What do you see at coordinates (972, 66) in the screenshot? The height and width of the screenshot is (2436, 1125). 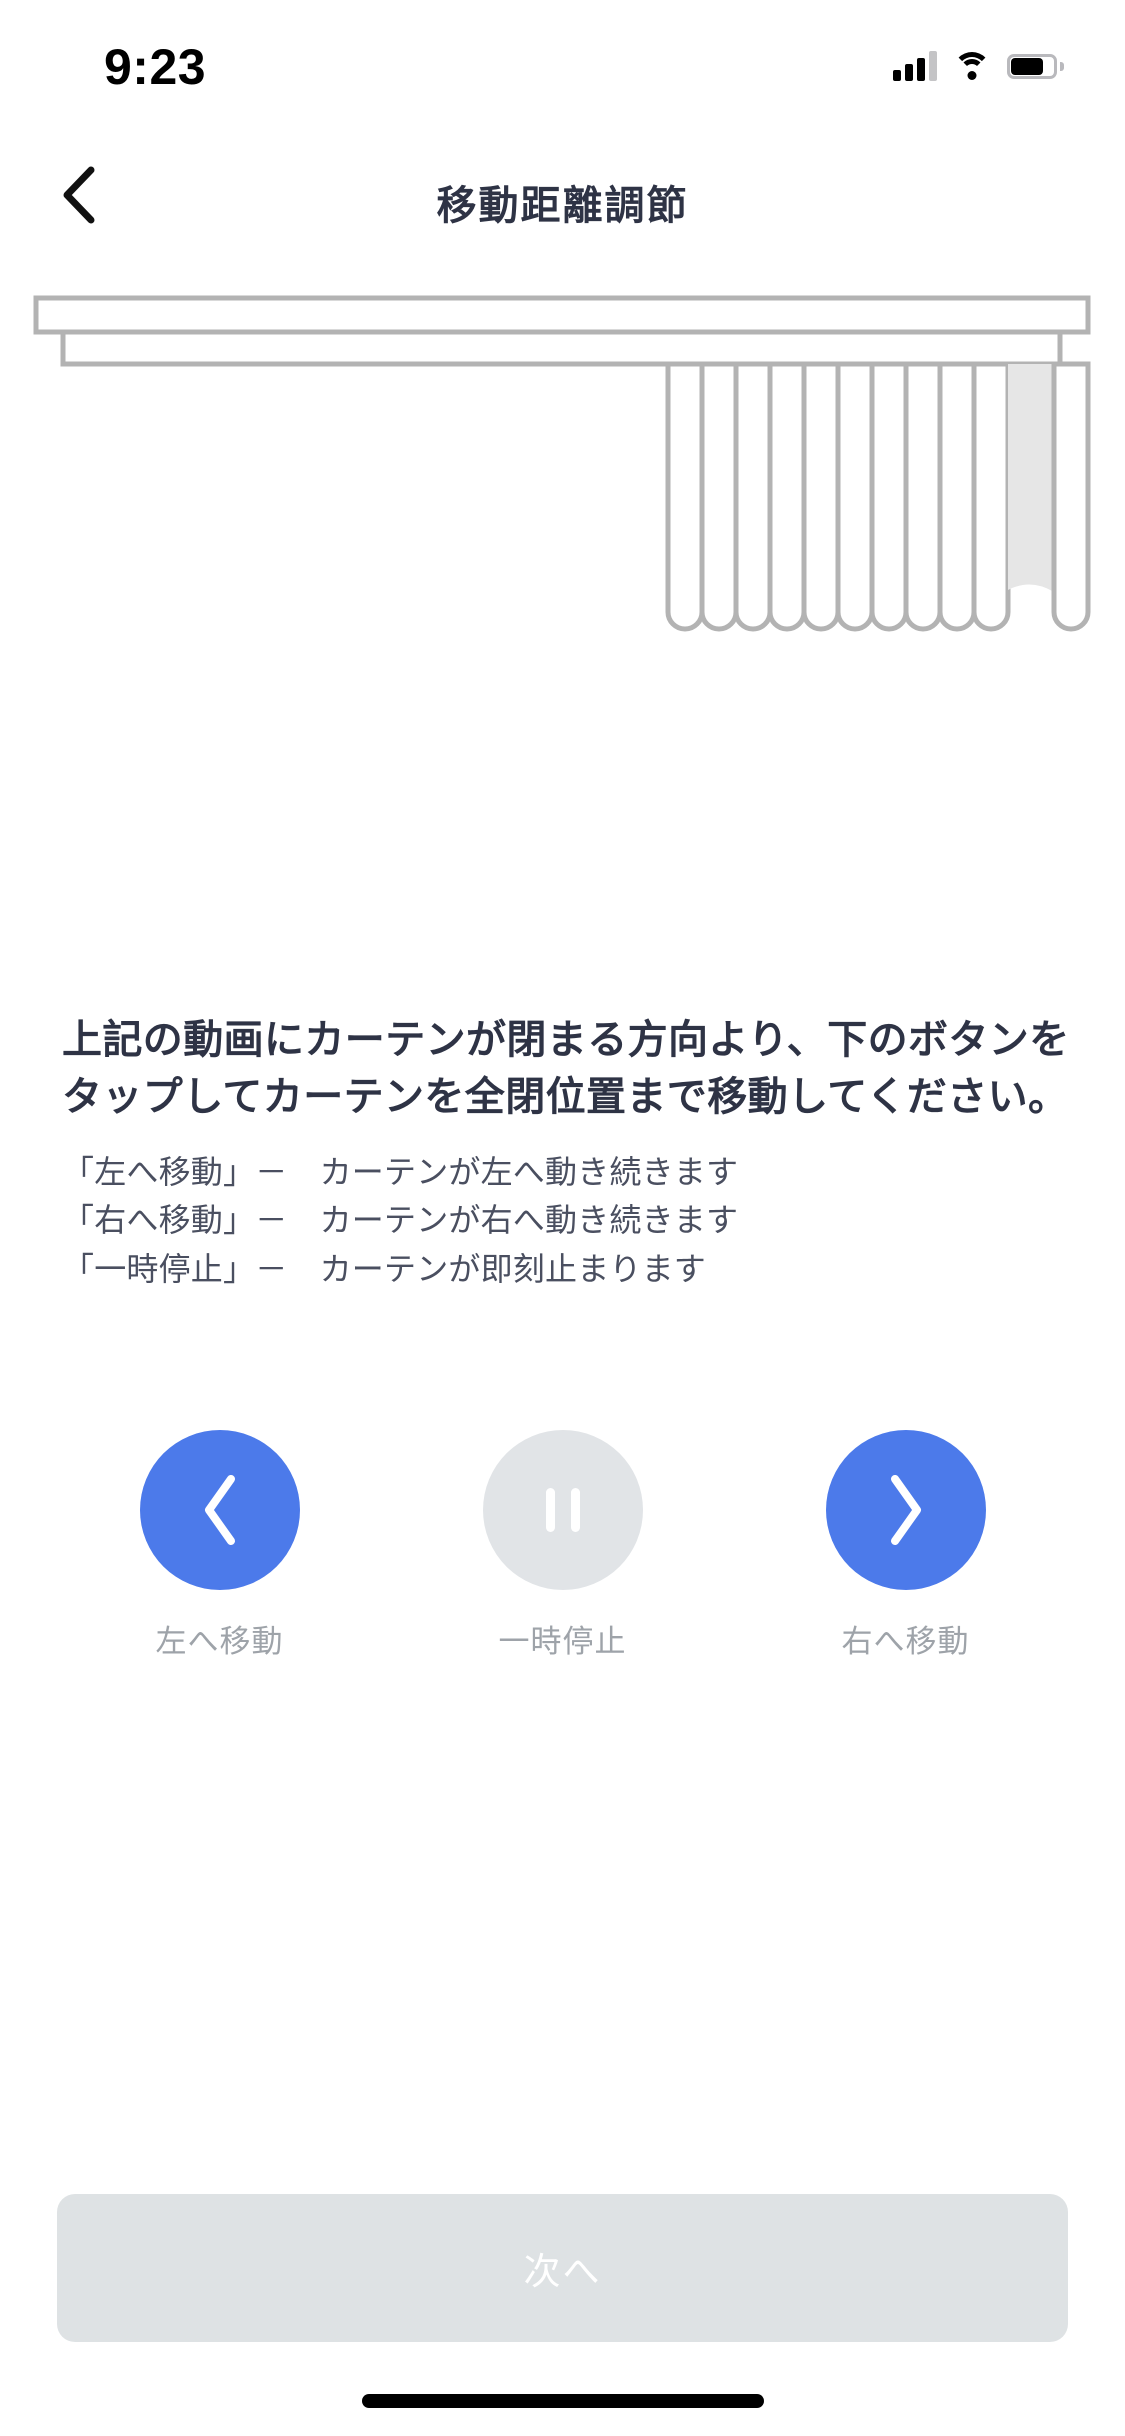 I see `wifi-icon` at bounding box center [972, 66].